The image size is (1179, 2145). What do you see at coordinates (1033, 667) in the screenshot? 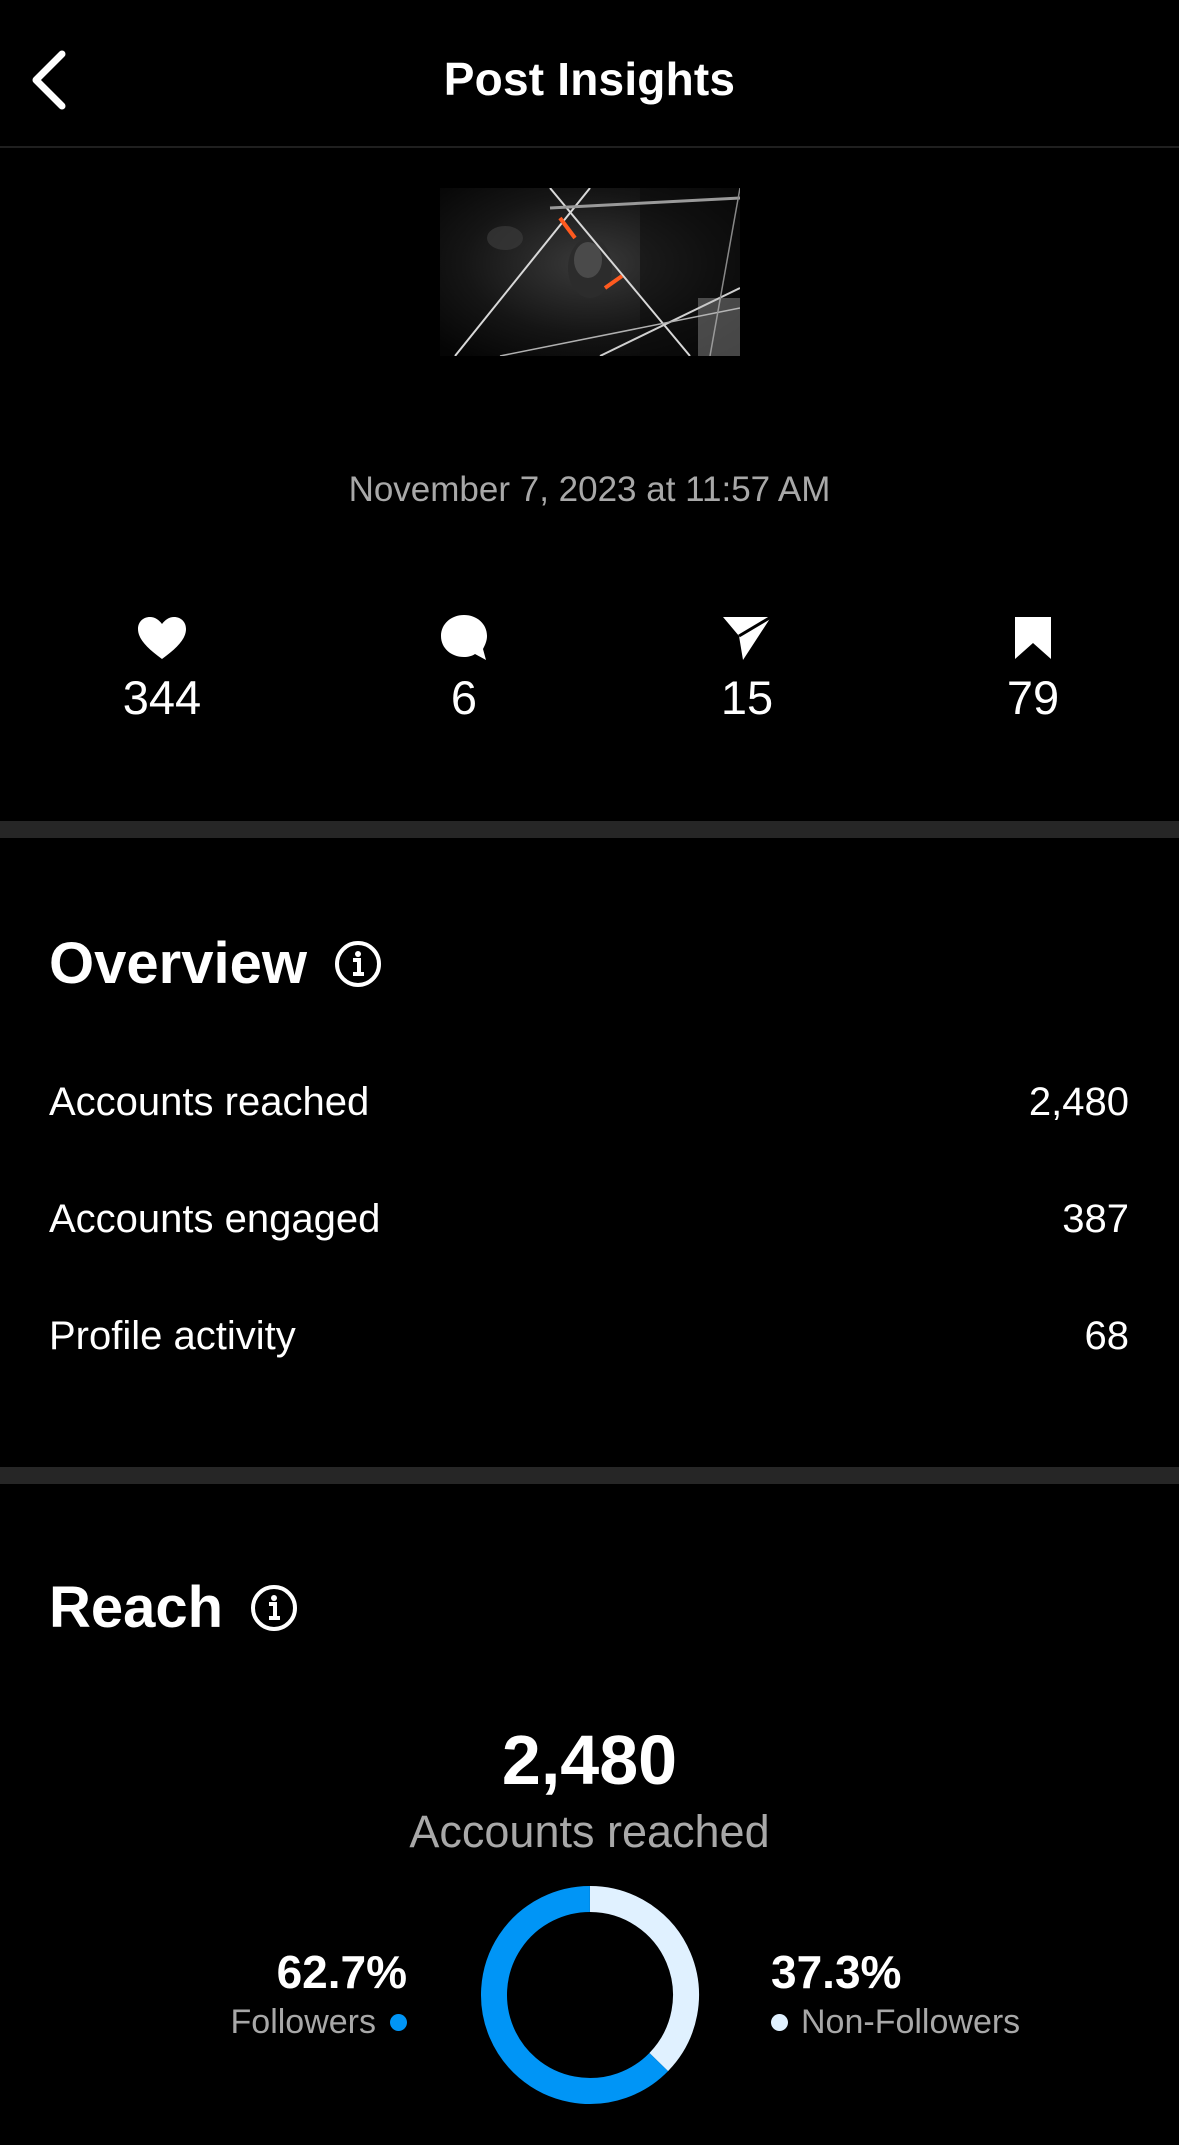
I see `saves-stat: 79` at bounding box center [1033, 667].